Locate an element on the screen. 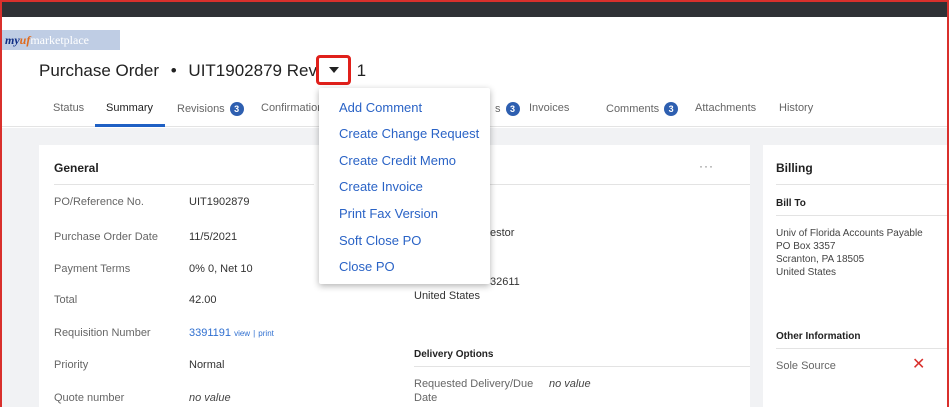  actions-dropdown-button is located at coordinates (333, 70).